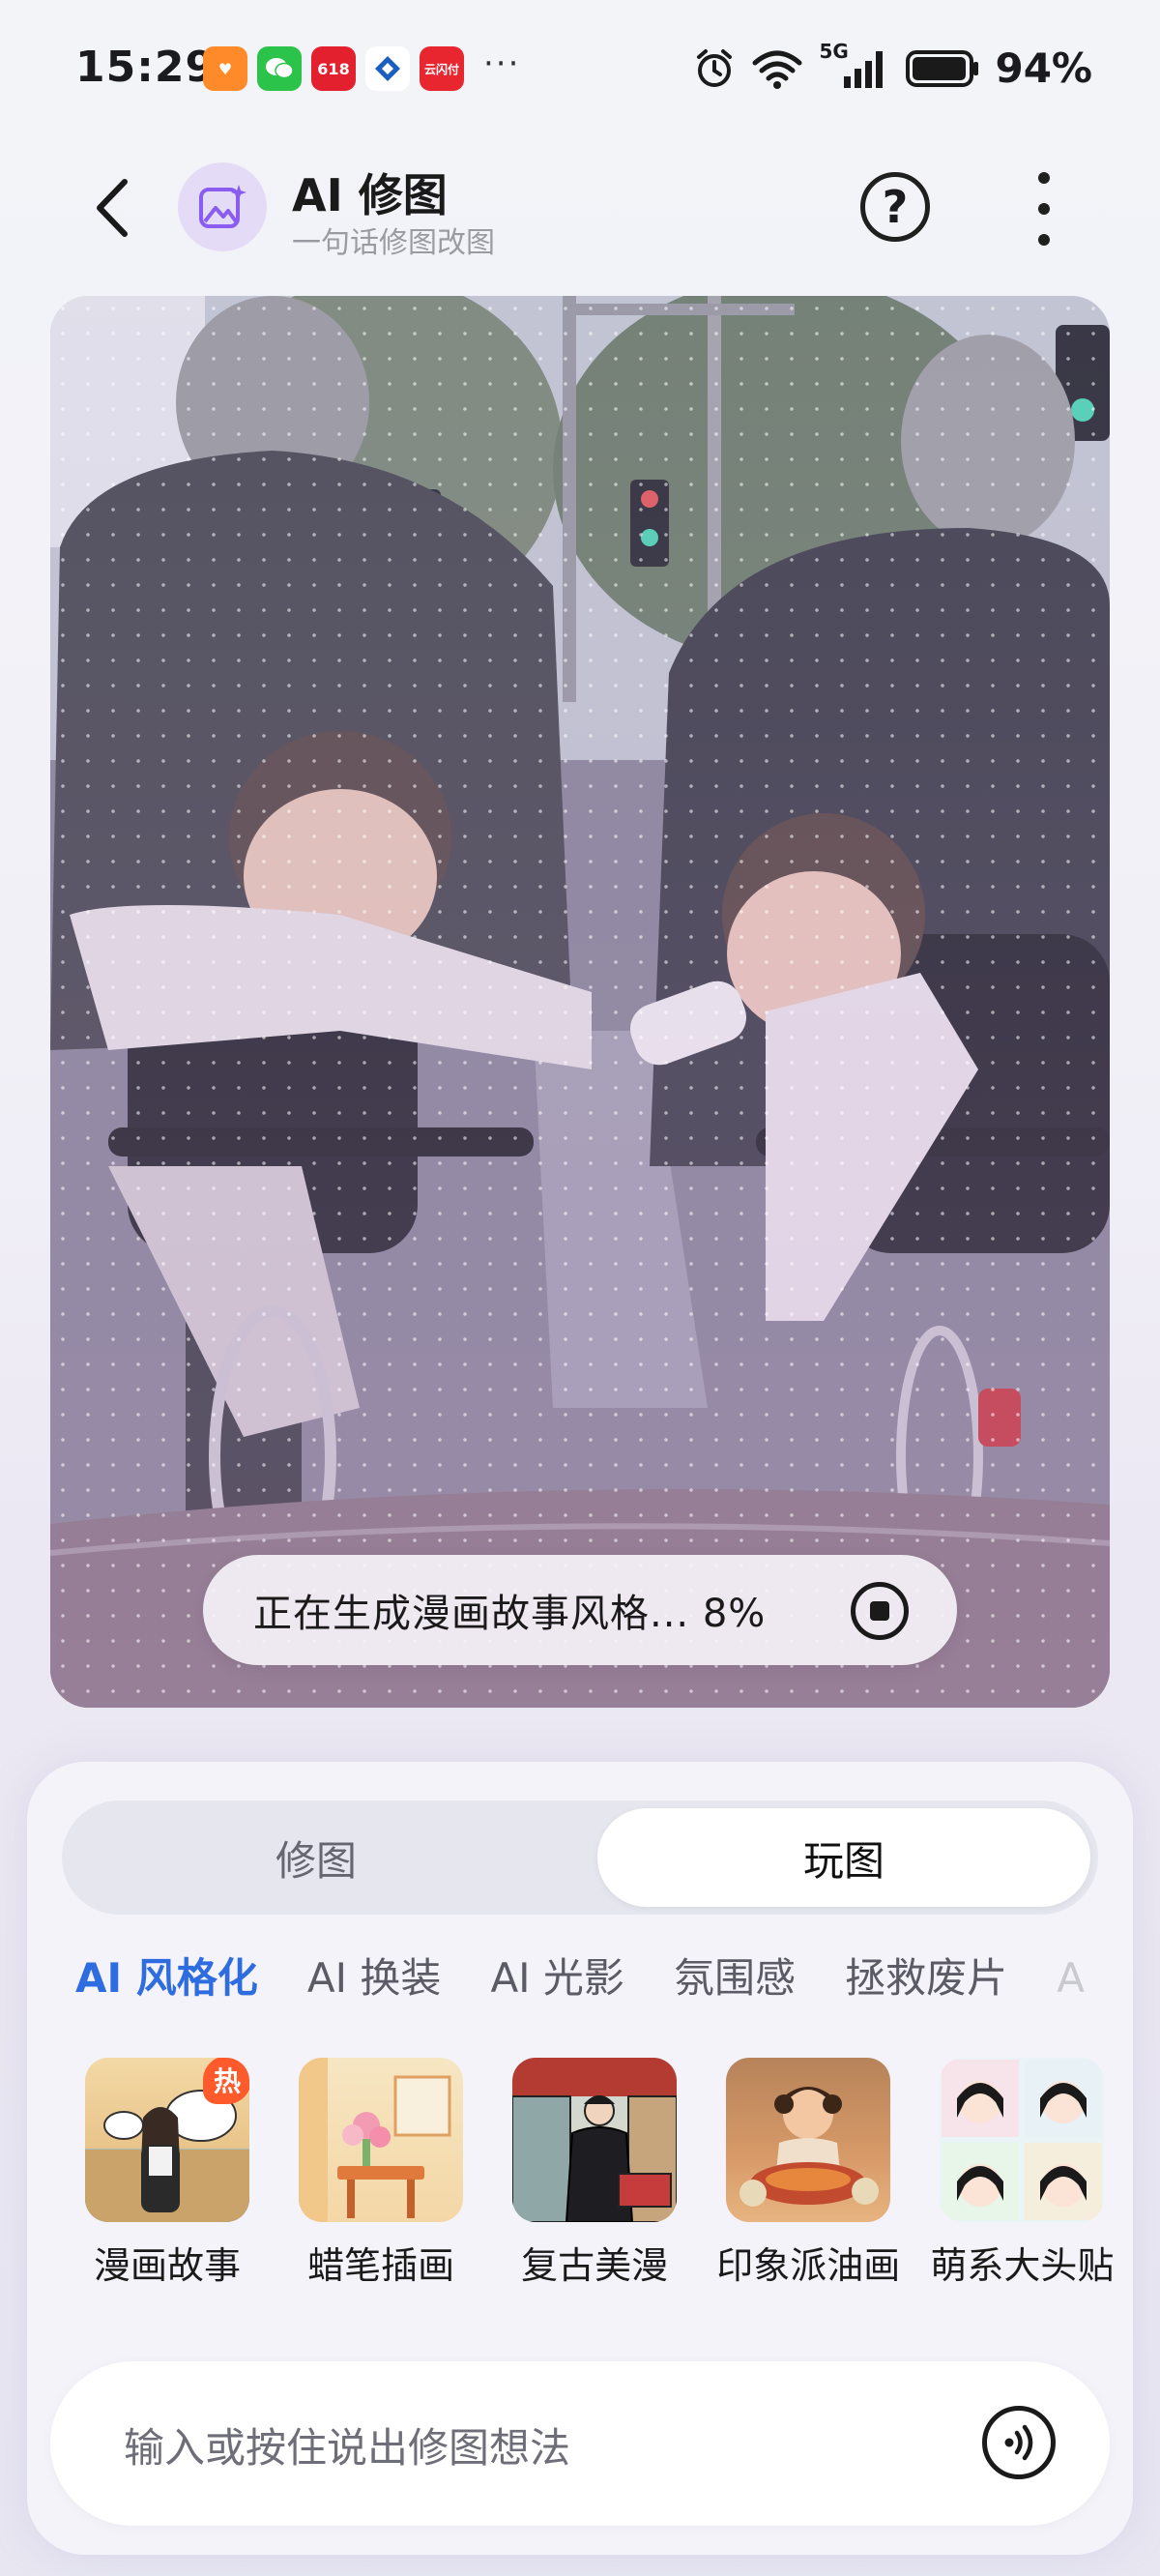  I want to click on style-list: 热 漫画故事 蜡笔插画 复古美漫 印象派油画 萌系大头贴, so click(604, 2174).